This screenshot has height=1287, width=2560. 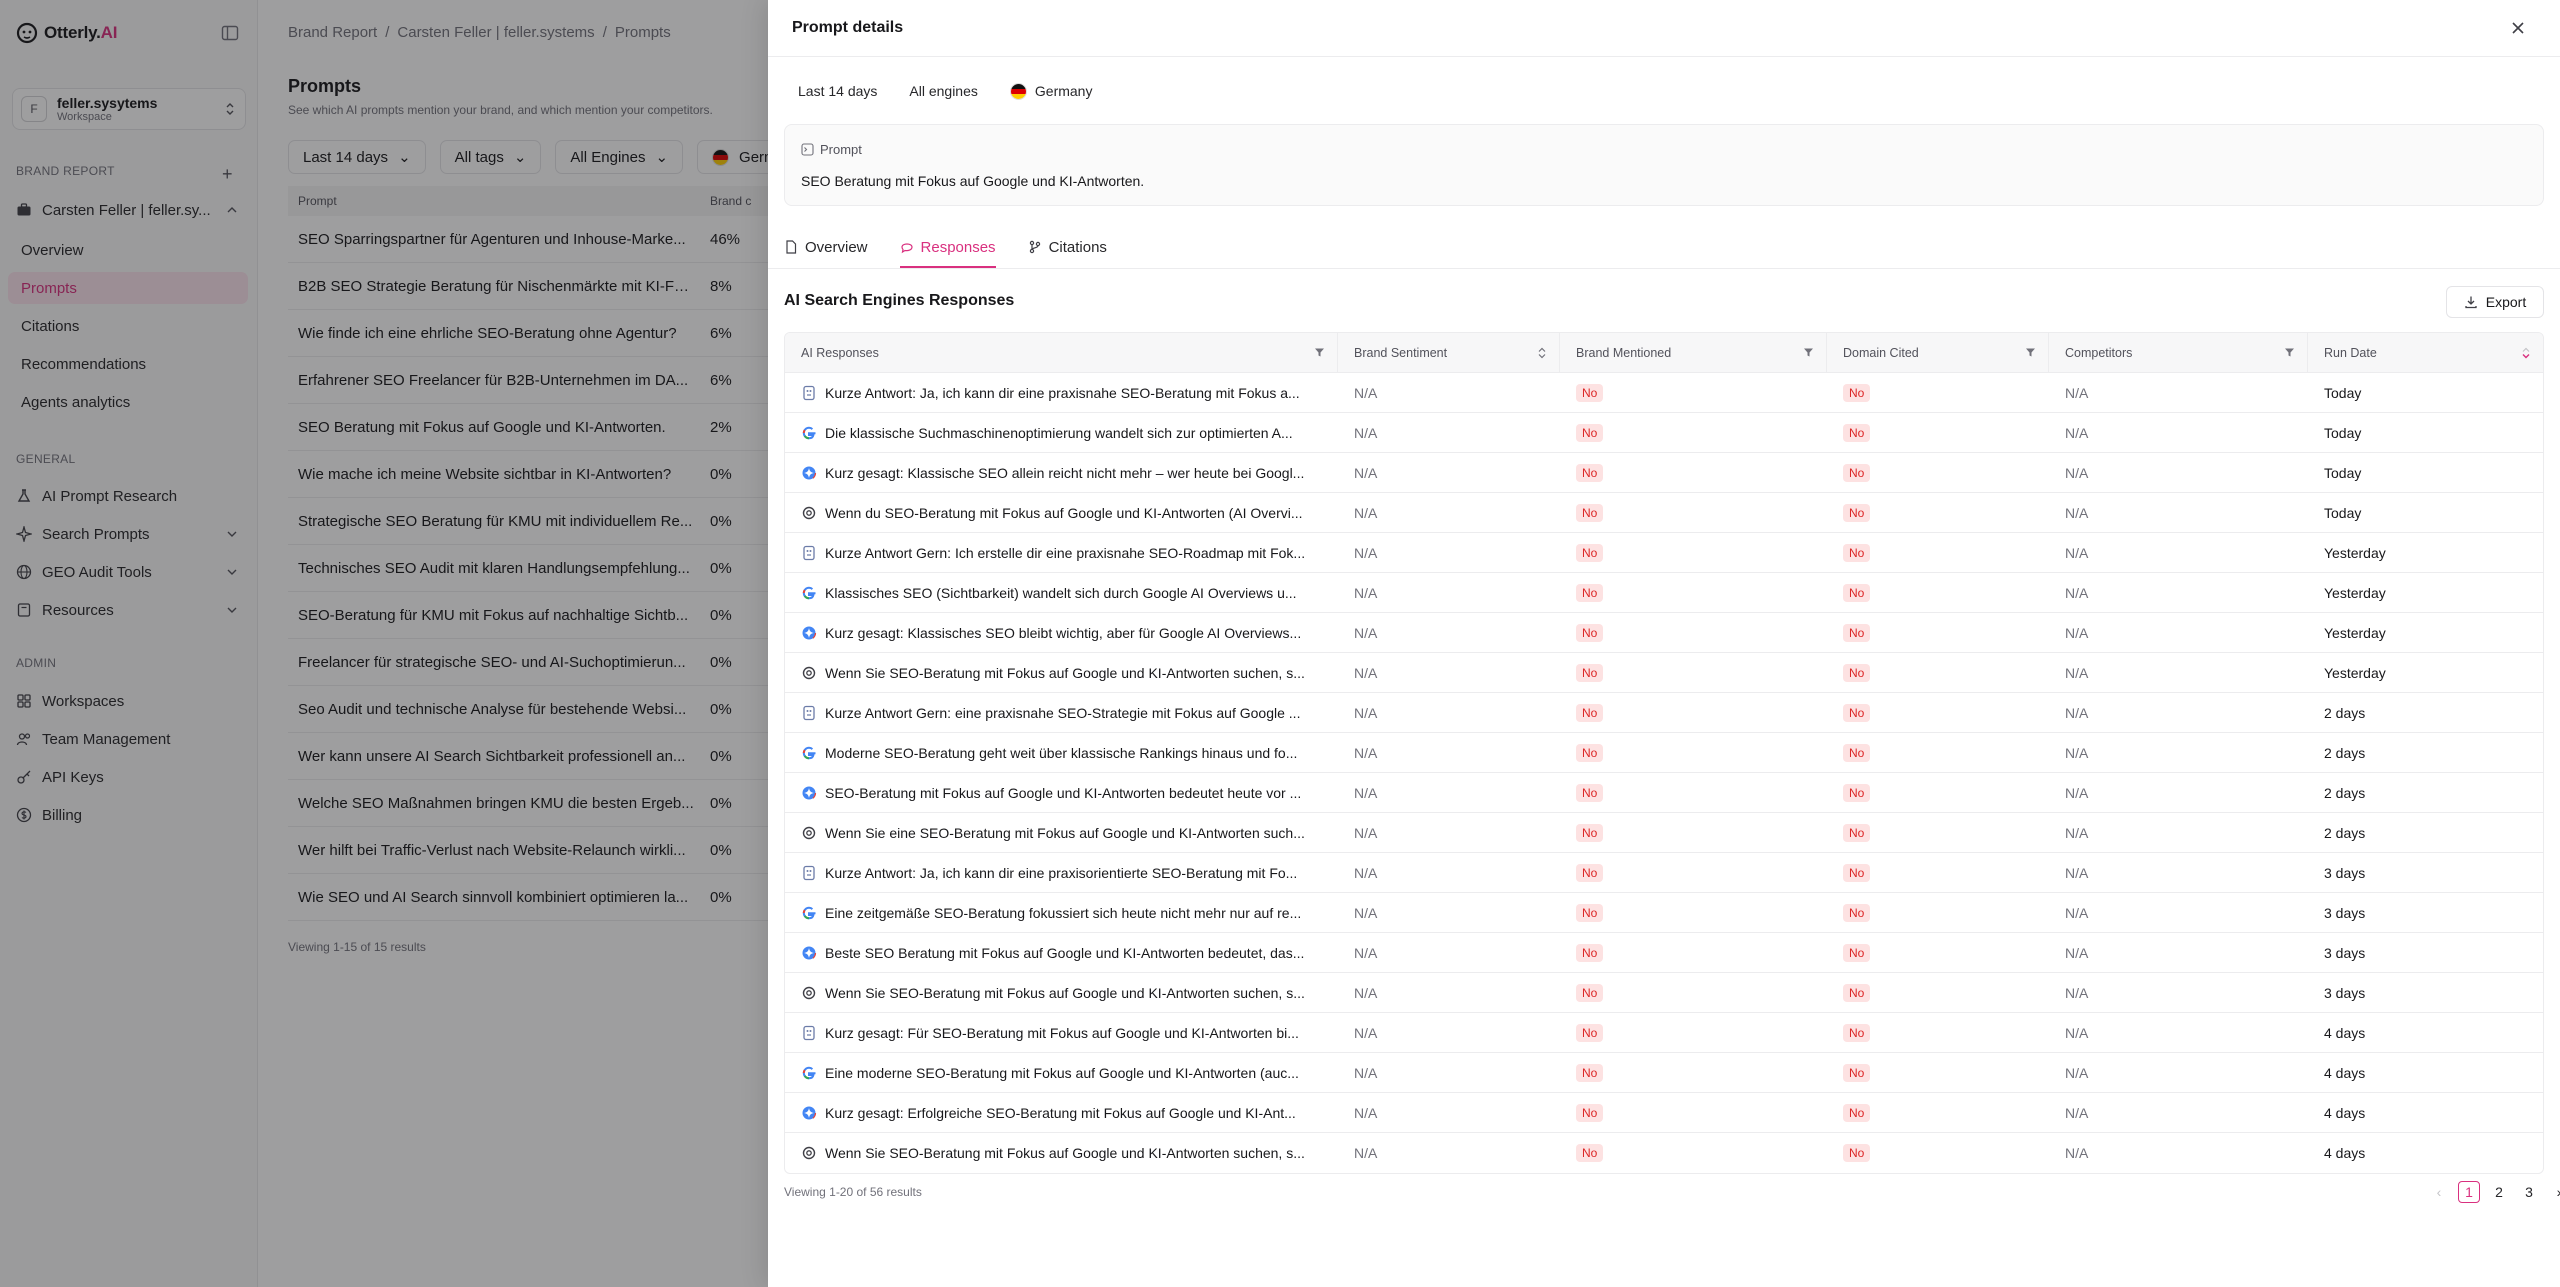 I want to click on sort-icon, so click(x=1542, y=353).